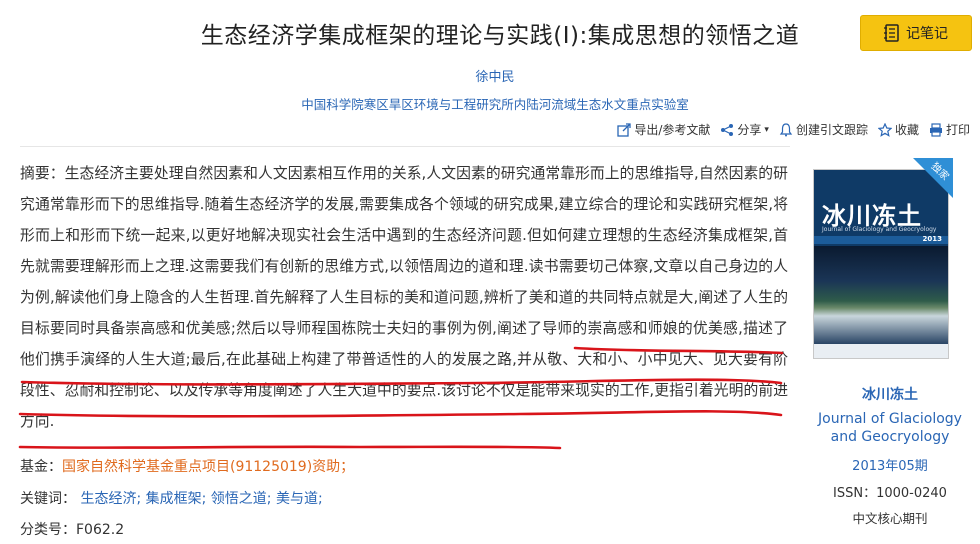 Image resolution: width=980 pixels, height=544 pixels. I want to click on fund-label: 基金：, so click(41, 467).